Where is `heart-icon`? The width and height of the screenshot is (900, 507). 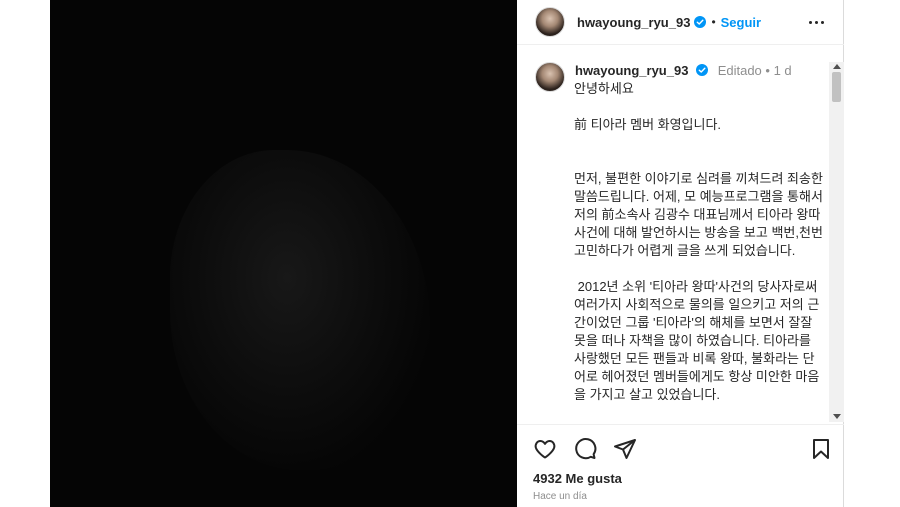
heart-icon is located at coordinates (545, 449).